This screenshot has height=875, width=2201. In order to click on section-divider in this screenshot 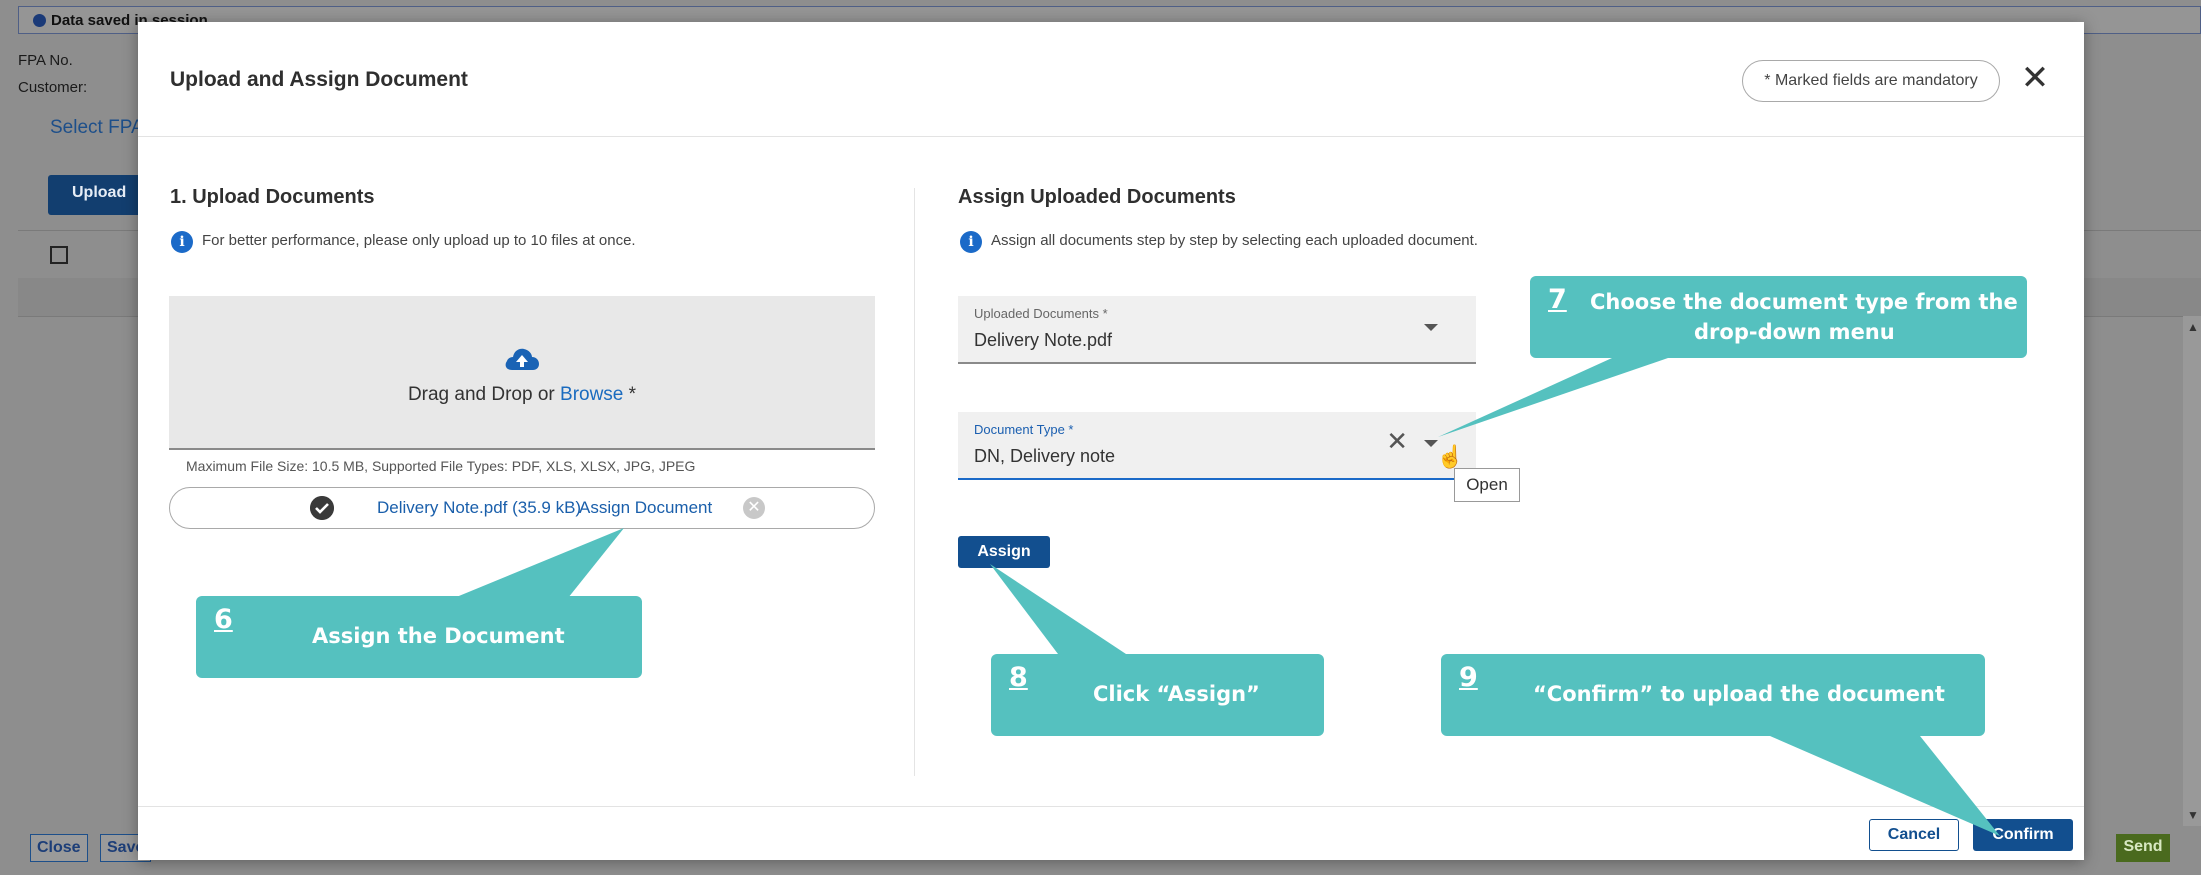, I will do `click(914, 482)`.